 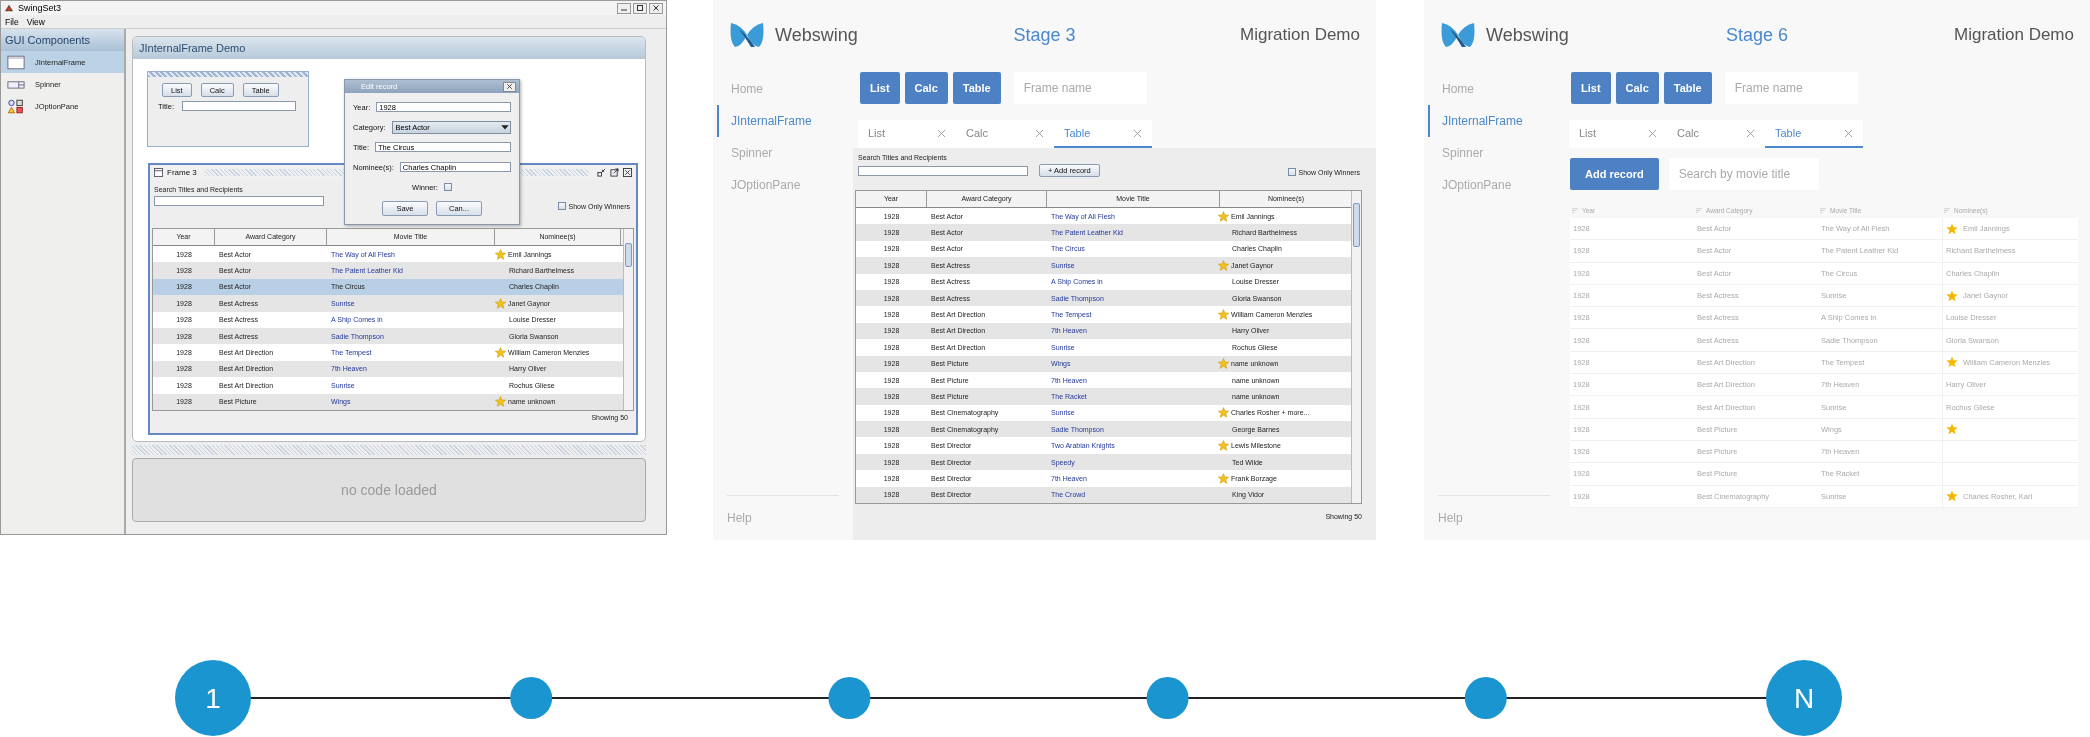 What do you see at coordinates (228, 74) in the screenshot?
I see `frame-title-bar` at bounding box center [228, 74].